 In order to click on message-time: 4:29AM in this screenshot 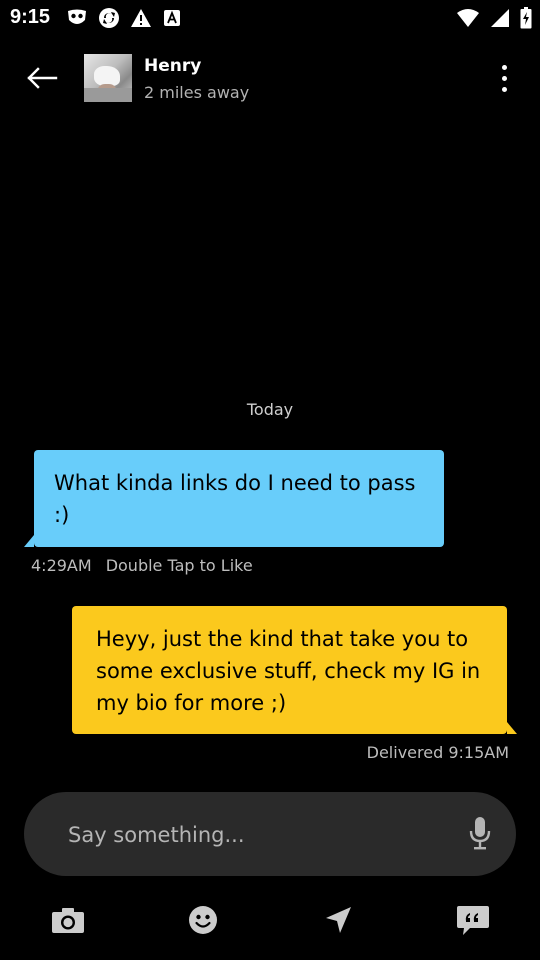, I will do `click(61, 565)`.